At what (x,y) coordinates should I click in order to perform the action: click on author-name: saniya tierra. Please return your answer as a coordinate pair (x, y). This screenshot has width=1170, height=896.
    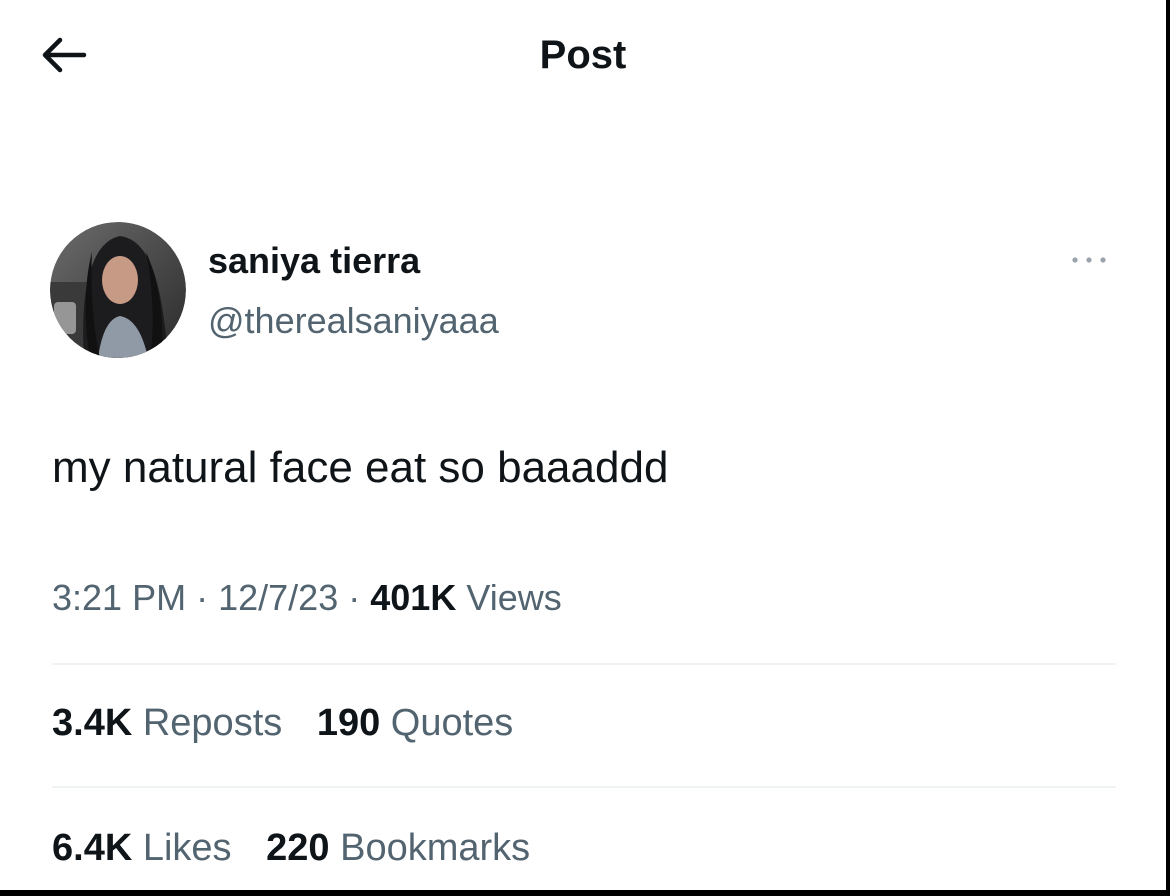
    Looking at the image, I should click on (314, 261).